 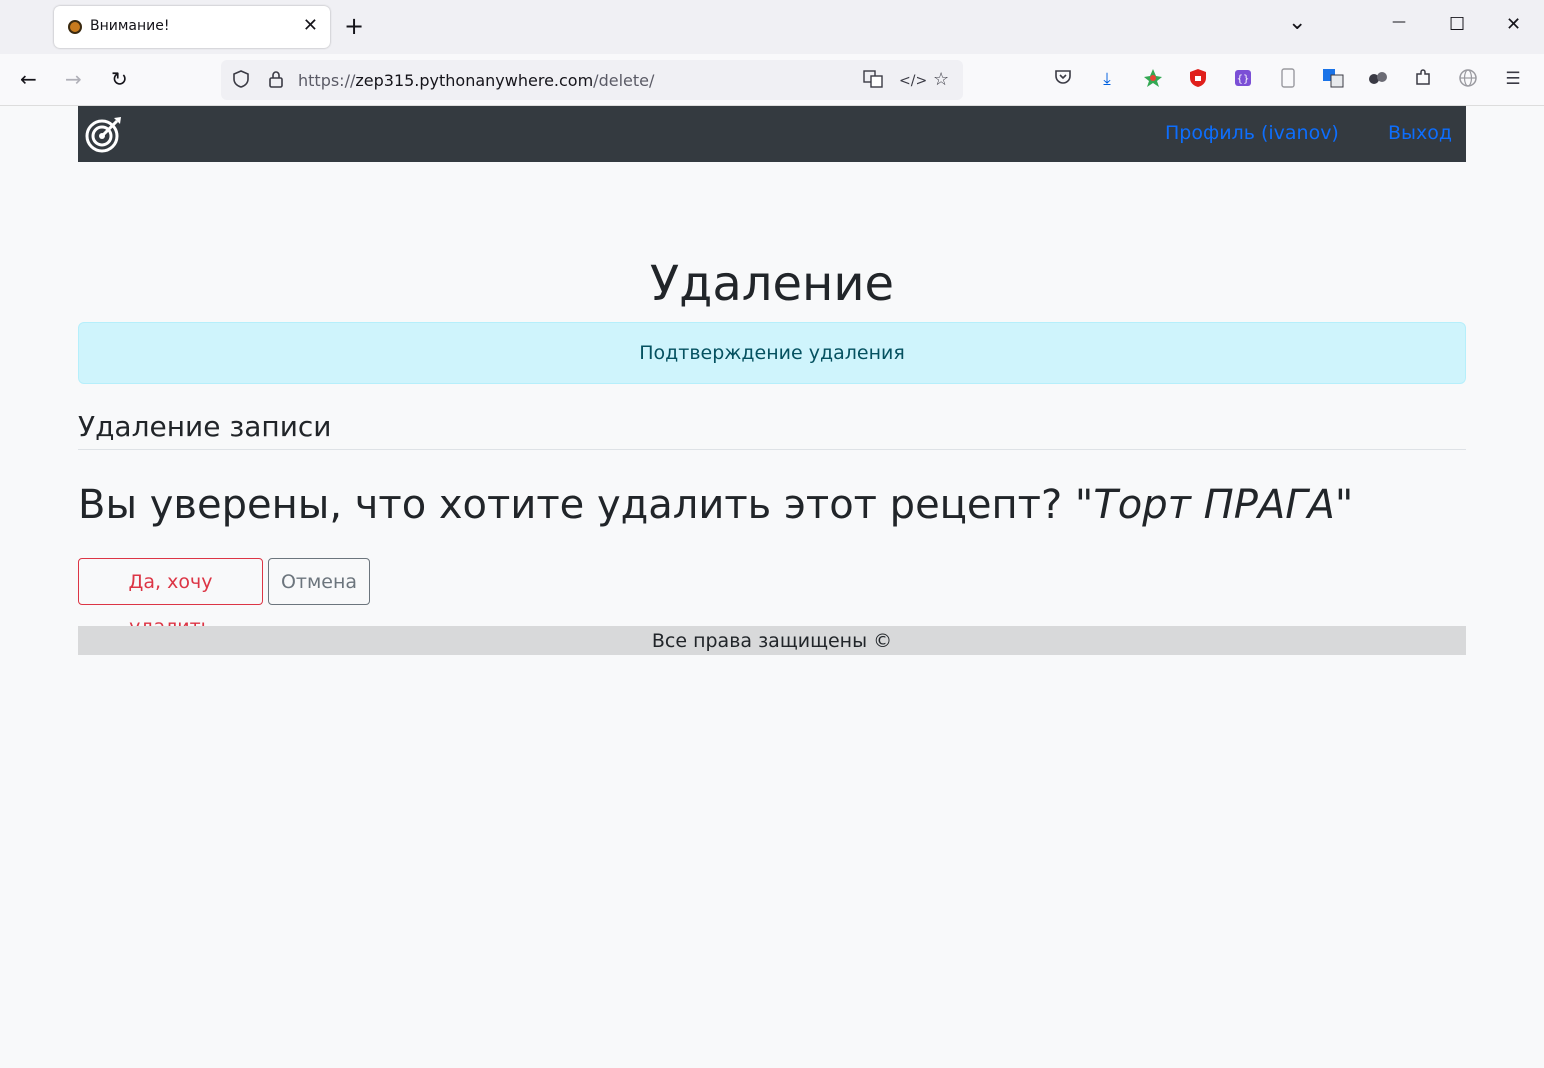 What do you see at coordinates (75, 27) in the screenshot?
I see `favicon-icon` at bounding box center [75, 27].